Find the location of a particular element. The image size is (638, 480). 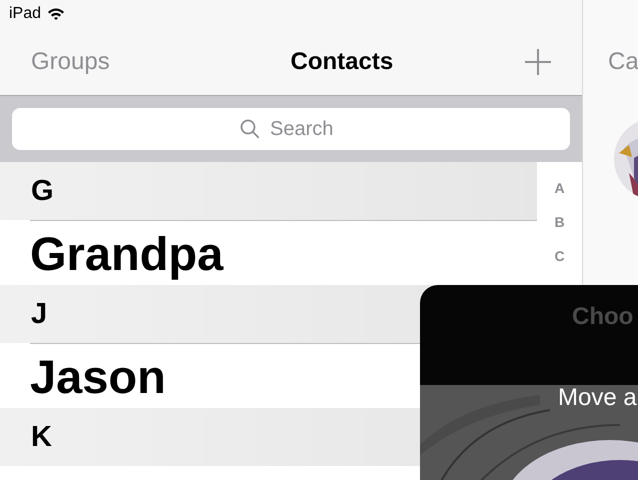

search-icon is located at coordinates (250, 129).